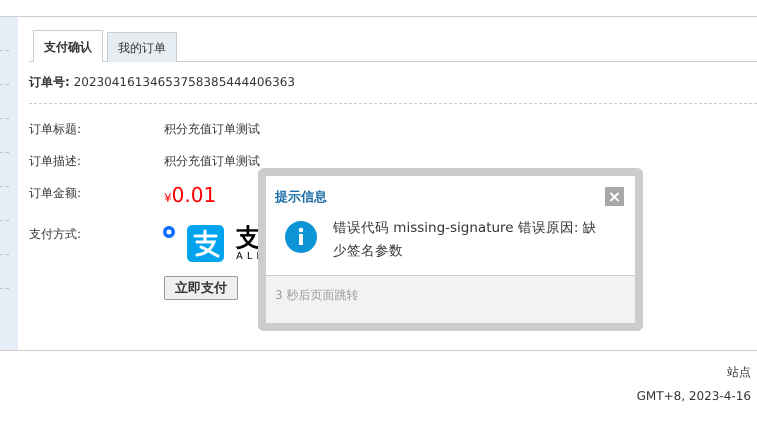 Image resolution: width=757 pixels, height=422 pixels. I want to click on field-label: 订单描述:, so click(55, 161).